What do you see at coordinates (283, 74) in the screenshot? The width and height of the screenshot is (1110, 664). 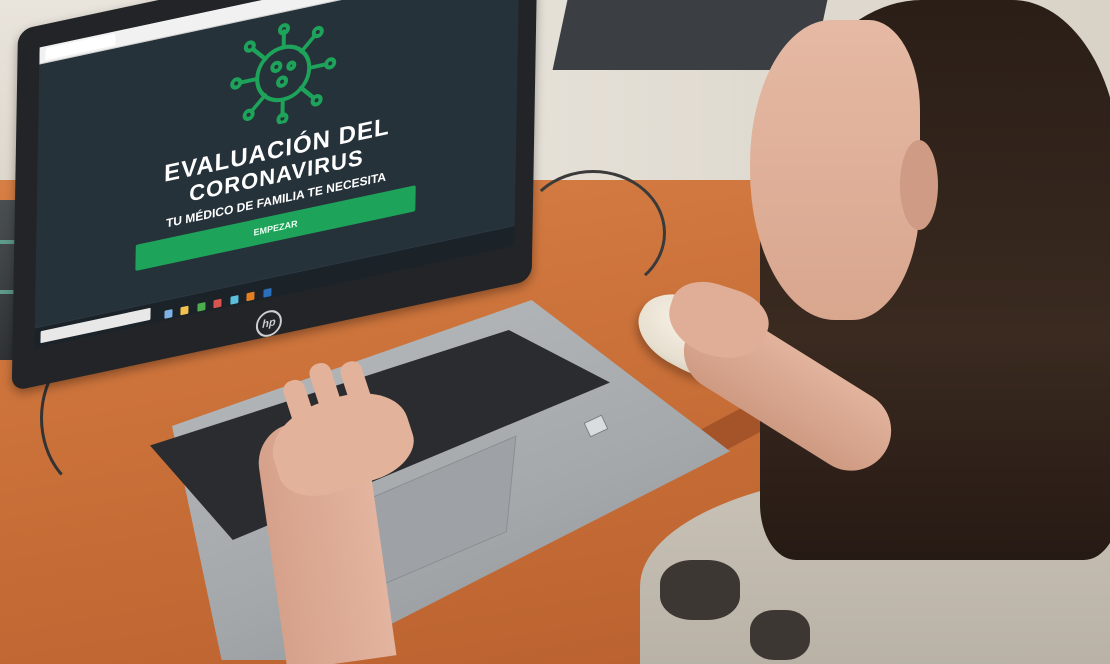 I see `virus-icon` at bounding box center [283, 74].